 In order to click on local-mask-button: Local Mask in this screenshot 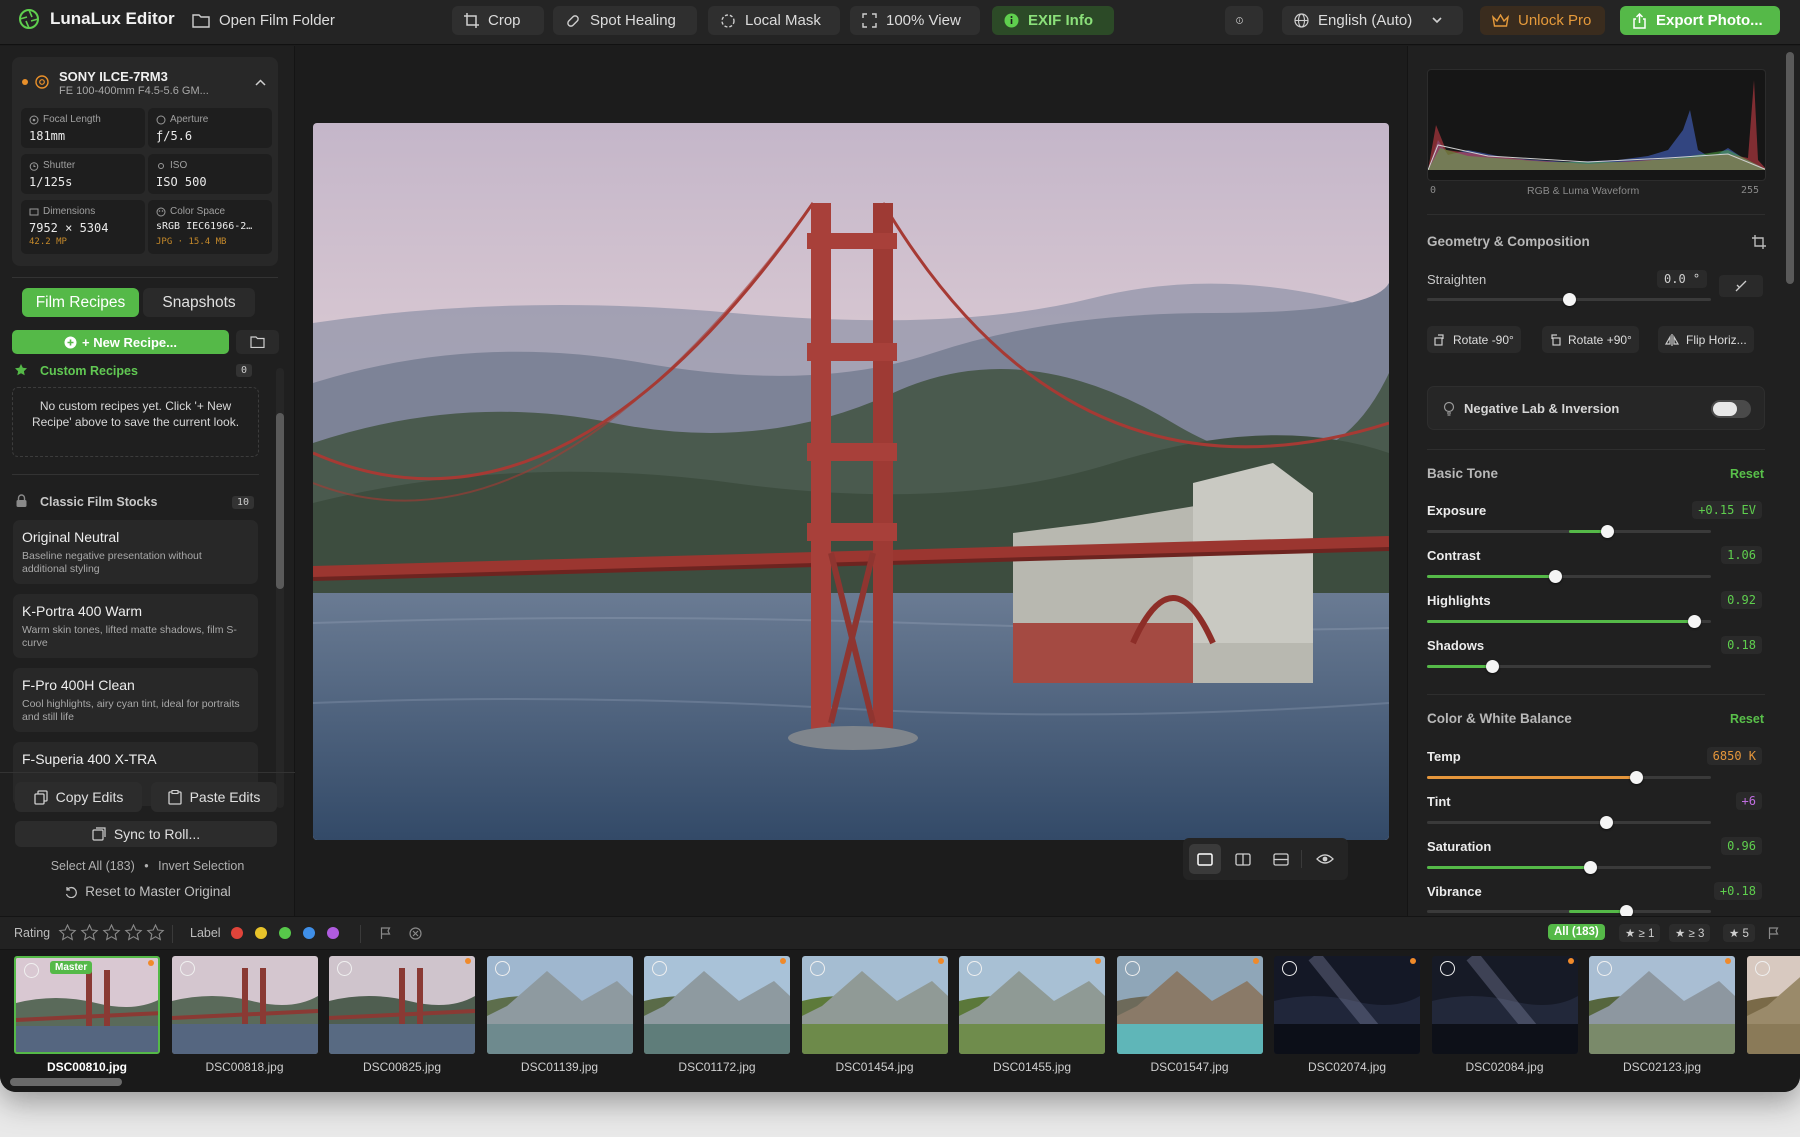, I will do `click(774, 20)`.